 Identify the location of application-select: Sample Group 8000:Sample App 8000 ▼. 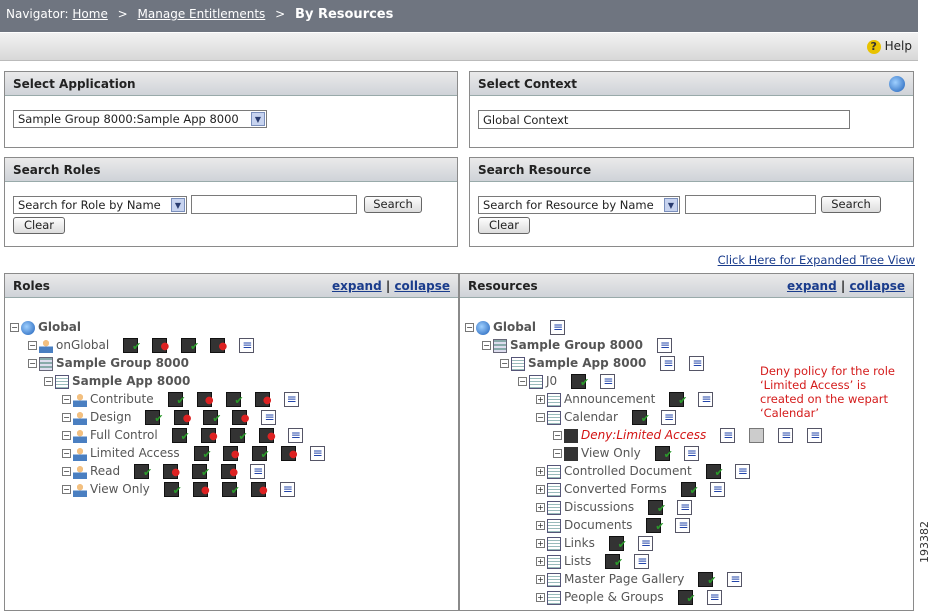
(140, 119).